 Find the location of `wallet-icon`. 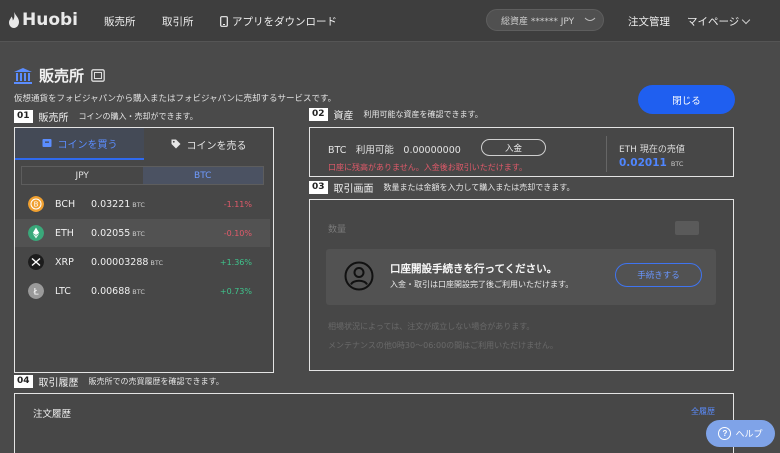

wallet-icon is located at coordinates (46, 143).